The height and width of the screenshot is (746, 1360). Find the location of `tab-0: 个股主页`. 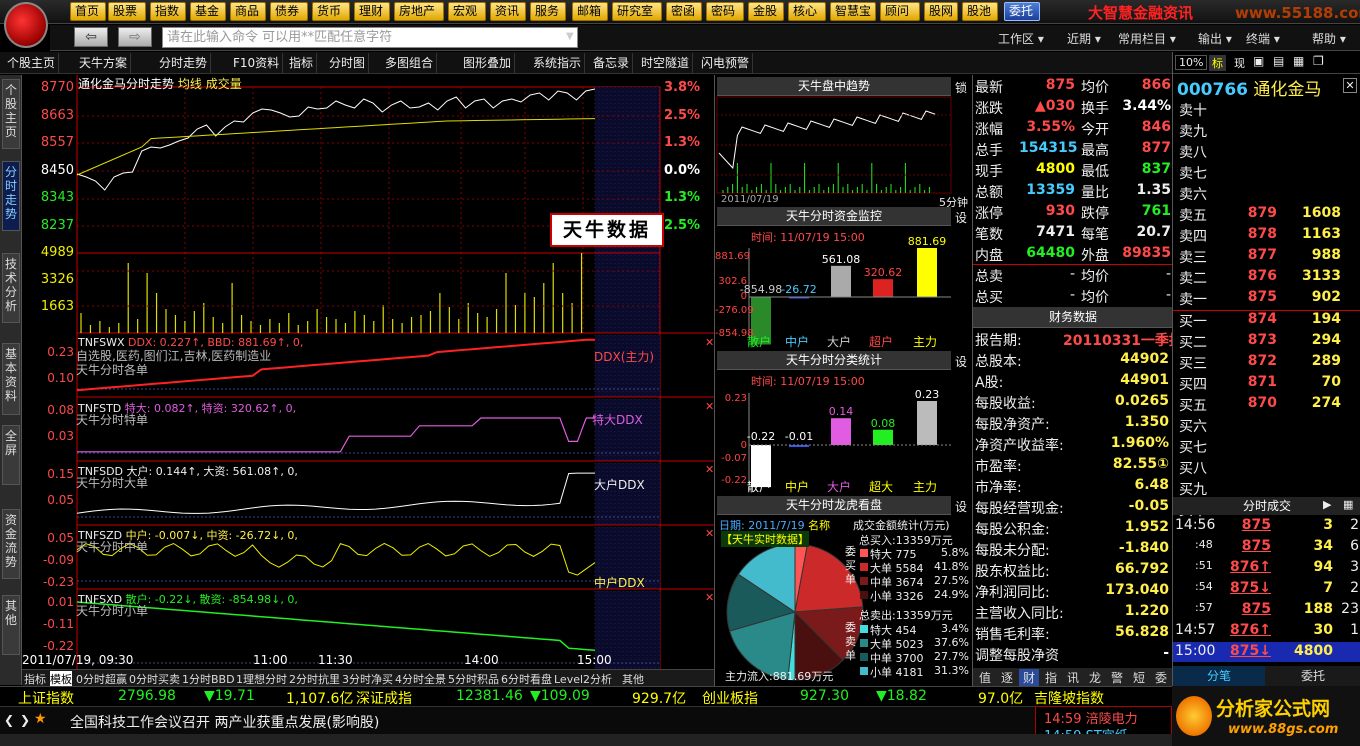

tab-0: 个股主页 is located at coordinates (32, 63).